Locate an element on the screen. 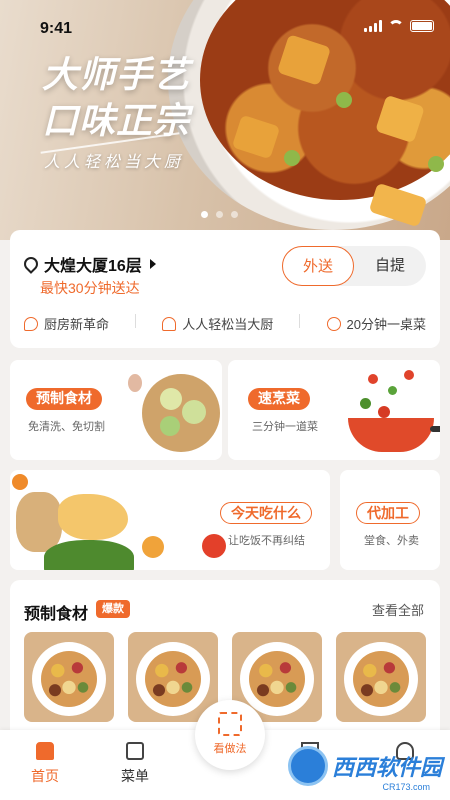 This screenshot has width=450, height=800. menu-book-icon is located at coordinates (135, 751).